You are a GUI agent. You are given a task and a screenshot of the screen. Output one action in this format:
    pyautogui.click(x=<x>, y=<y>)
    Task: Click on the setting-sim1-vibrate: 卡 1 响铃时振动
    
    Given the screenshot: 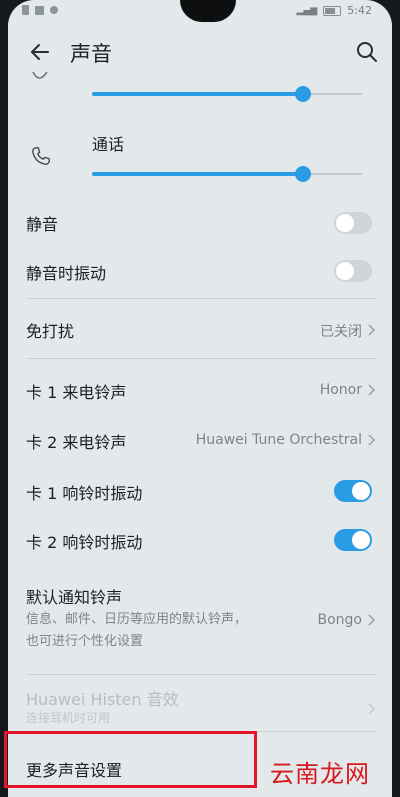 What is the action you would take?
    pyautogui.click(x=200, y=491)
    